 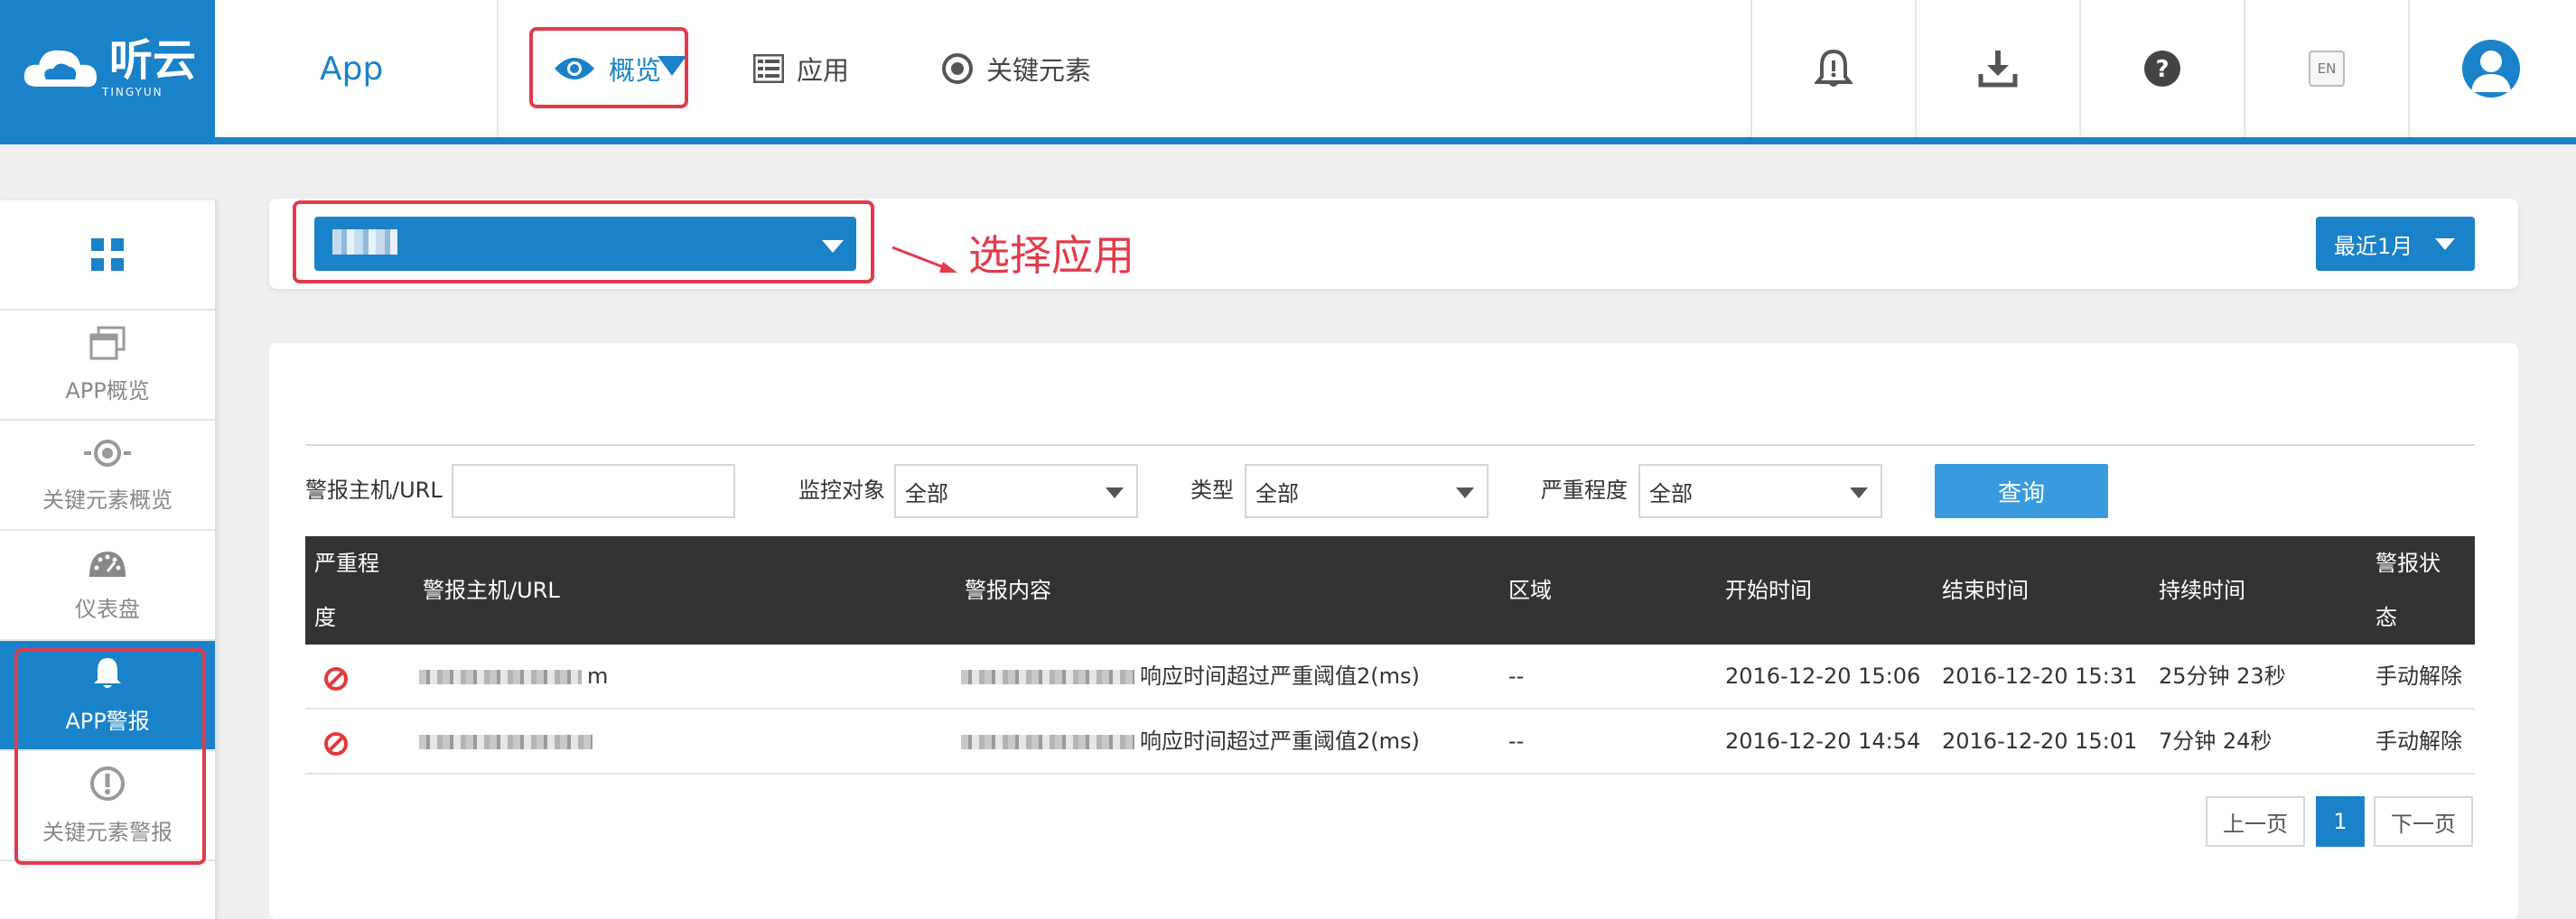 I want to click on monitor-filter-select: 全部, so click(x=1016, y=491).